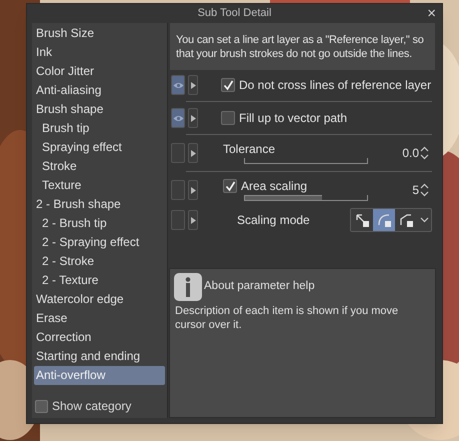  I want to click on sidebar-item: Watercolor edge, so click(99, 299).